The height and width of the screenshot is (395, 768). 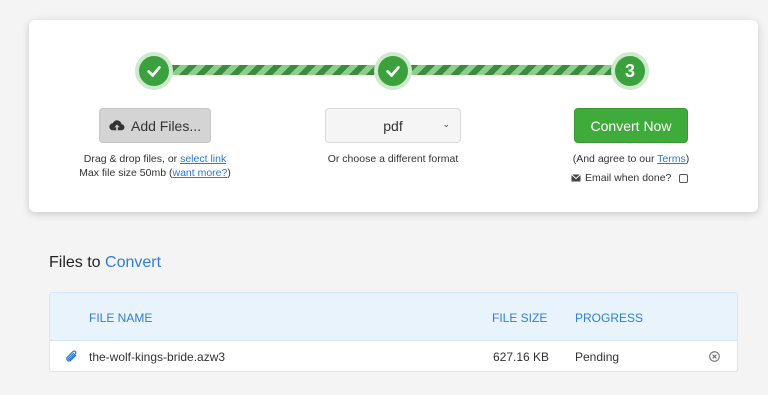 I want to click on file-progress: Pending, so click(x=597, y=357).